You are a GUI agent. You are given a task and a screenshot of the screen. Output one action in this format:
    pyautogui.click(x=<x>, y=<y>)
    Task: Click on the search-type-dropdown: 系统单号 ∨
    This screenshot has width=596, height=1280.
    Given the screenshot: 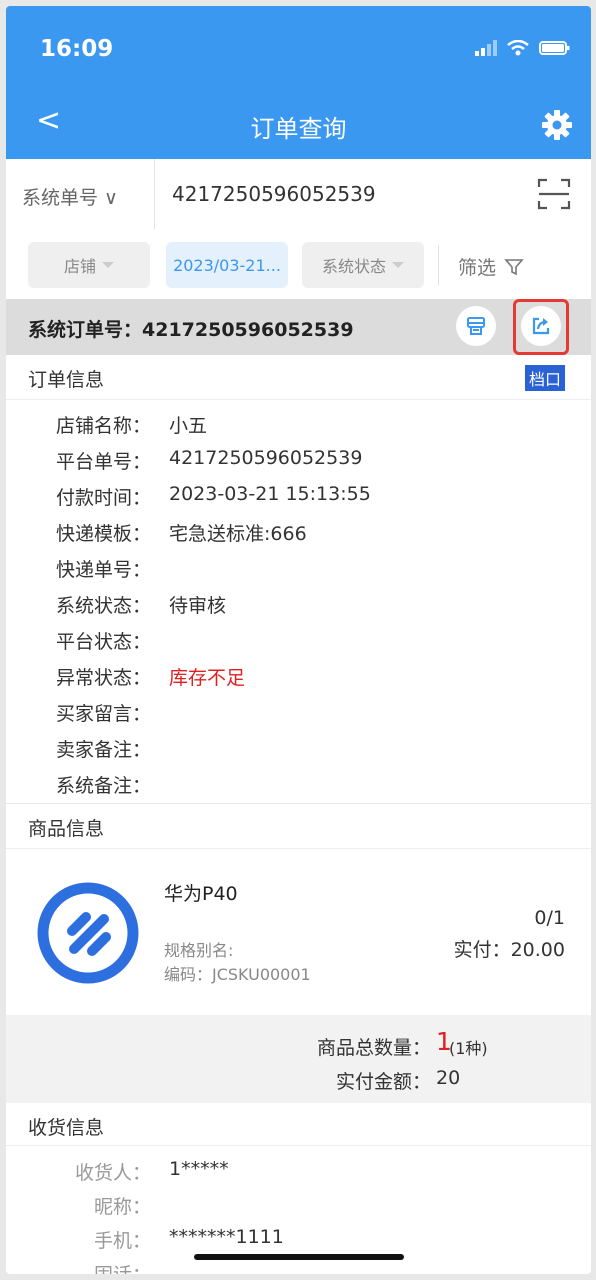 What is the action you would take?
    pyautogui.click(x=70, y=196)
    